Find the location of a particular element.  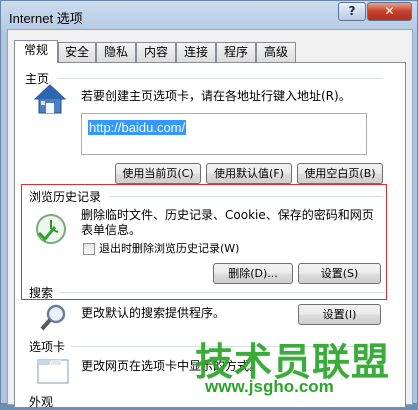

window-title: Internet 选项 is located at coordinates (46, 18).